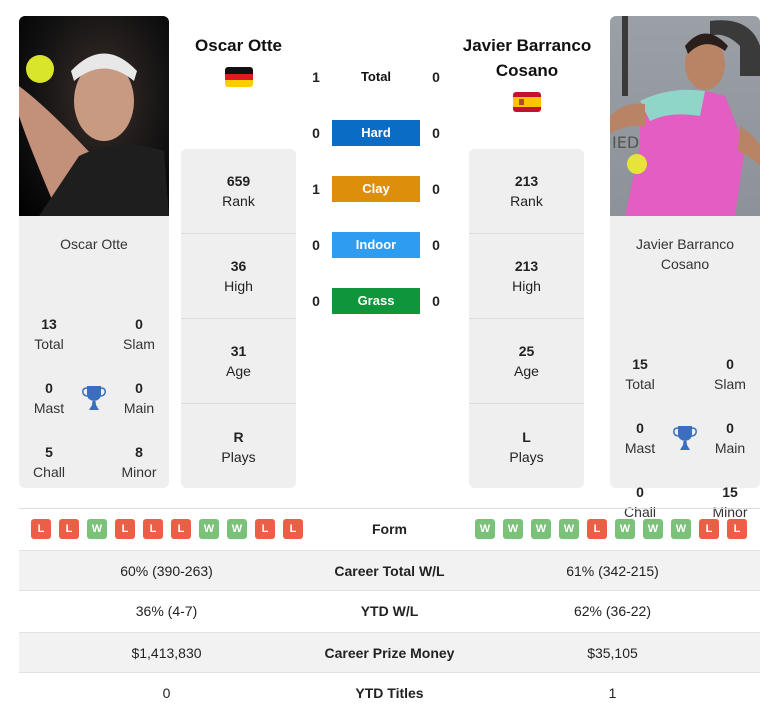 The image size is (779, 719). I want to click on h2h-grass-p2: 0, so click(436, 301).